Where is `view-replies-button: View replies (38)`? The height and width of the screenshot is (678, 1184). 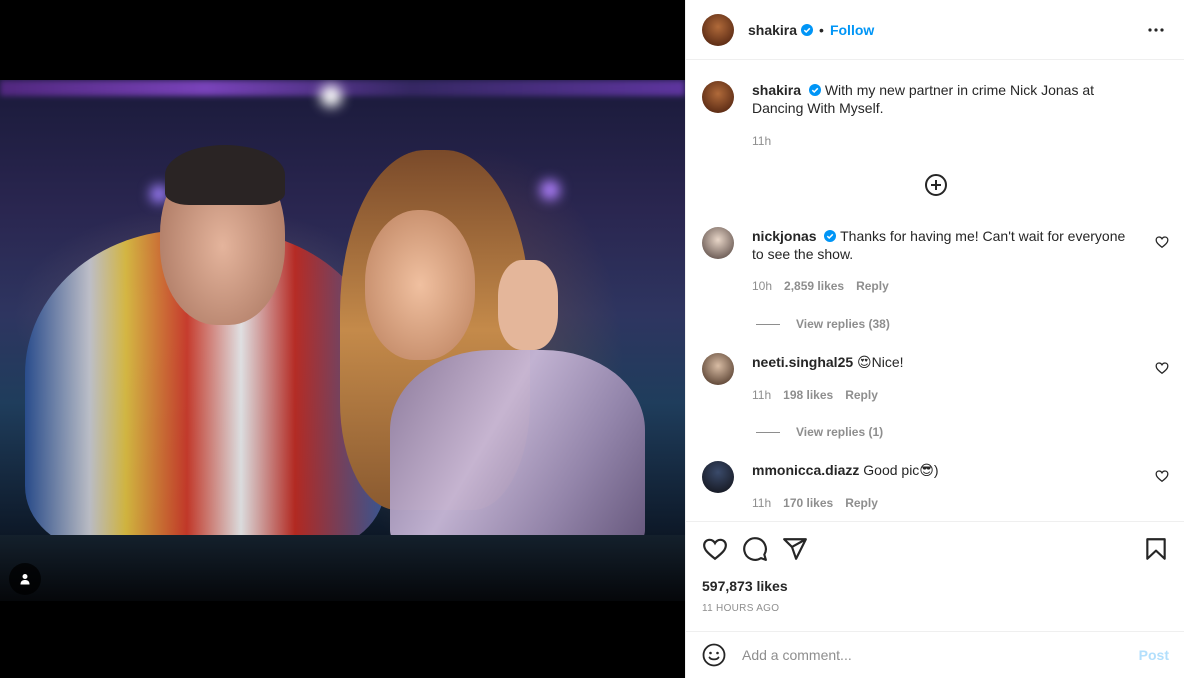
view-replies-button: View replies (38) is located at coordinates (823, 324).